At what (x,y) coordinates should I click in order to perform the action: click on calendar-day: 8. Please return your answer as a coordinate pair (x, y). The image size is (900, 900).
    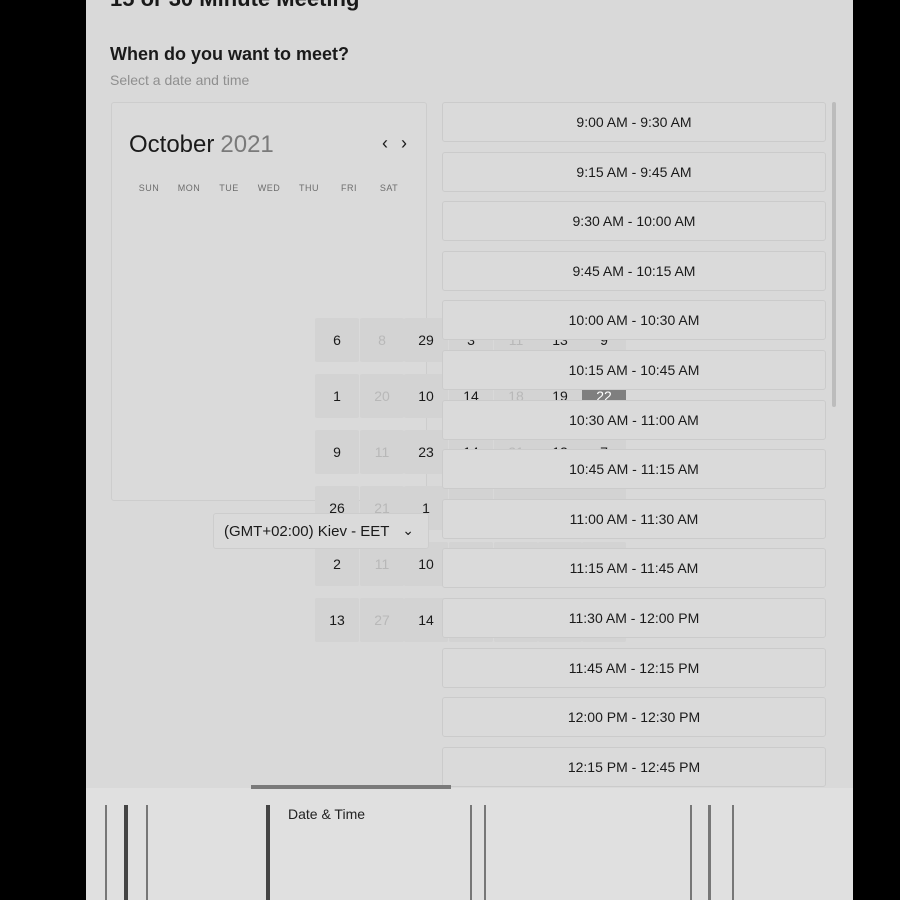
    Looking at the image, I should click on (382, 340).